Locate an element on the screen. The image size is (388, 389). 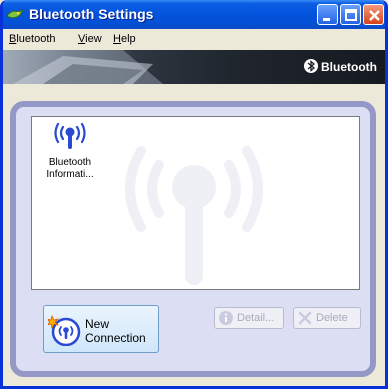
delete-button: Delete is located at coordinates (327, 318).